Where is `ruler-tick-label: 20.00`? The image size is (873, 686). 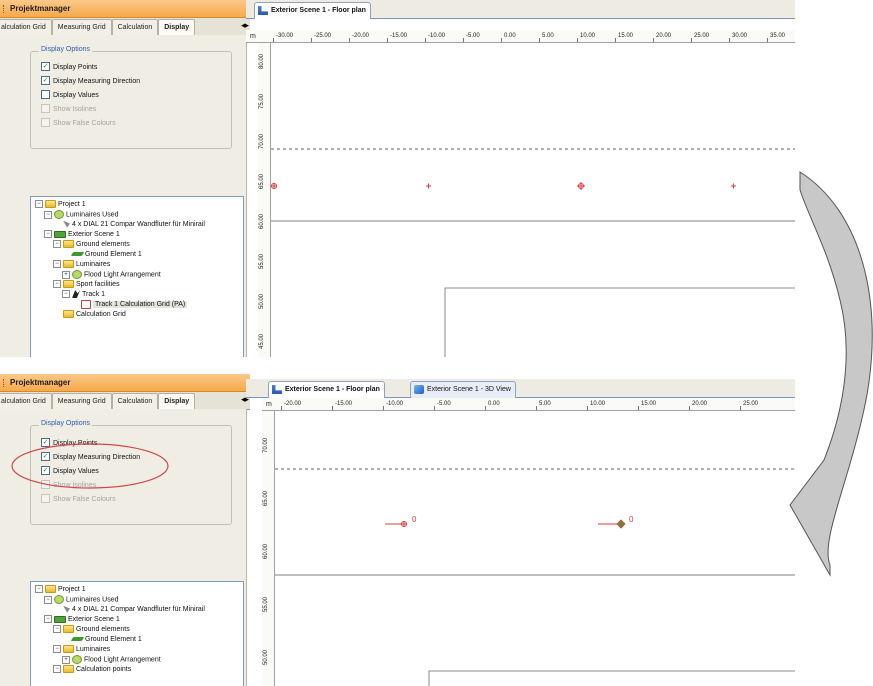 ruler-tick-label: 20.00 is located at coordinates (700, 404).